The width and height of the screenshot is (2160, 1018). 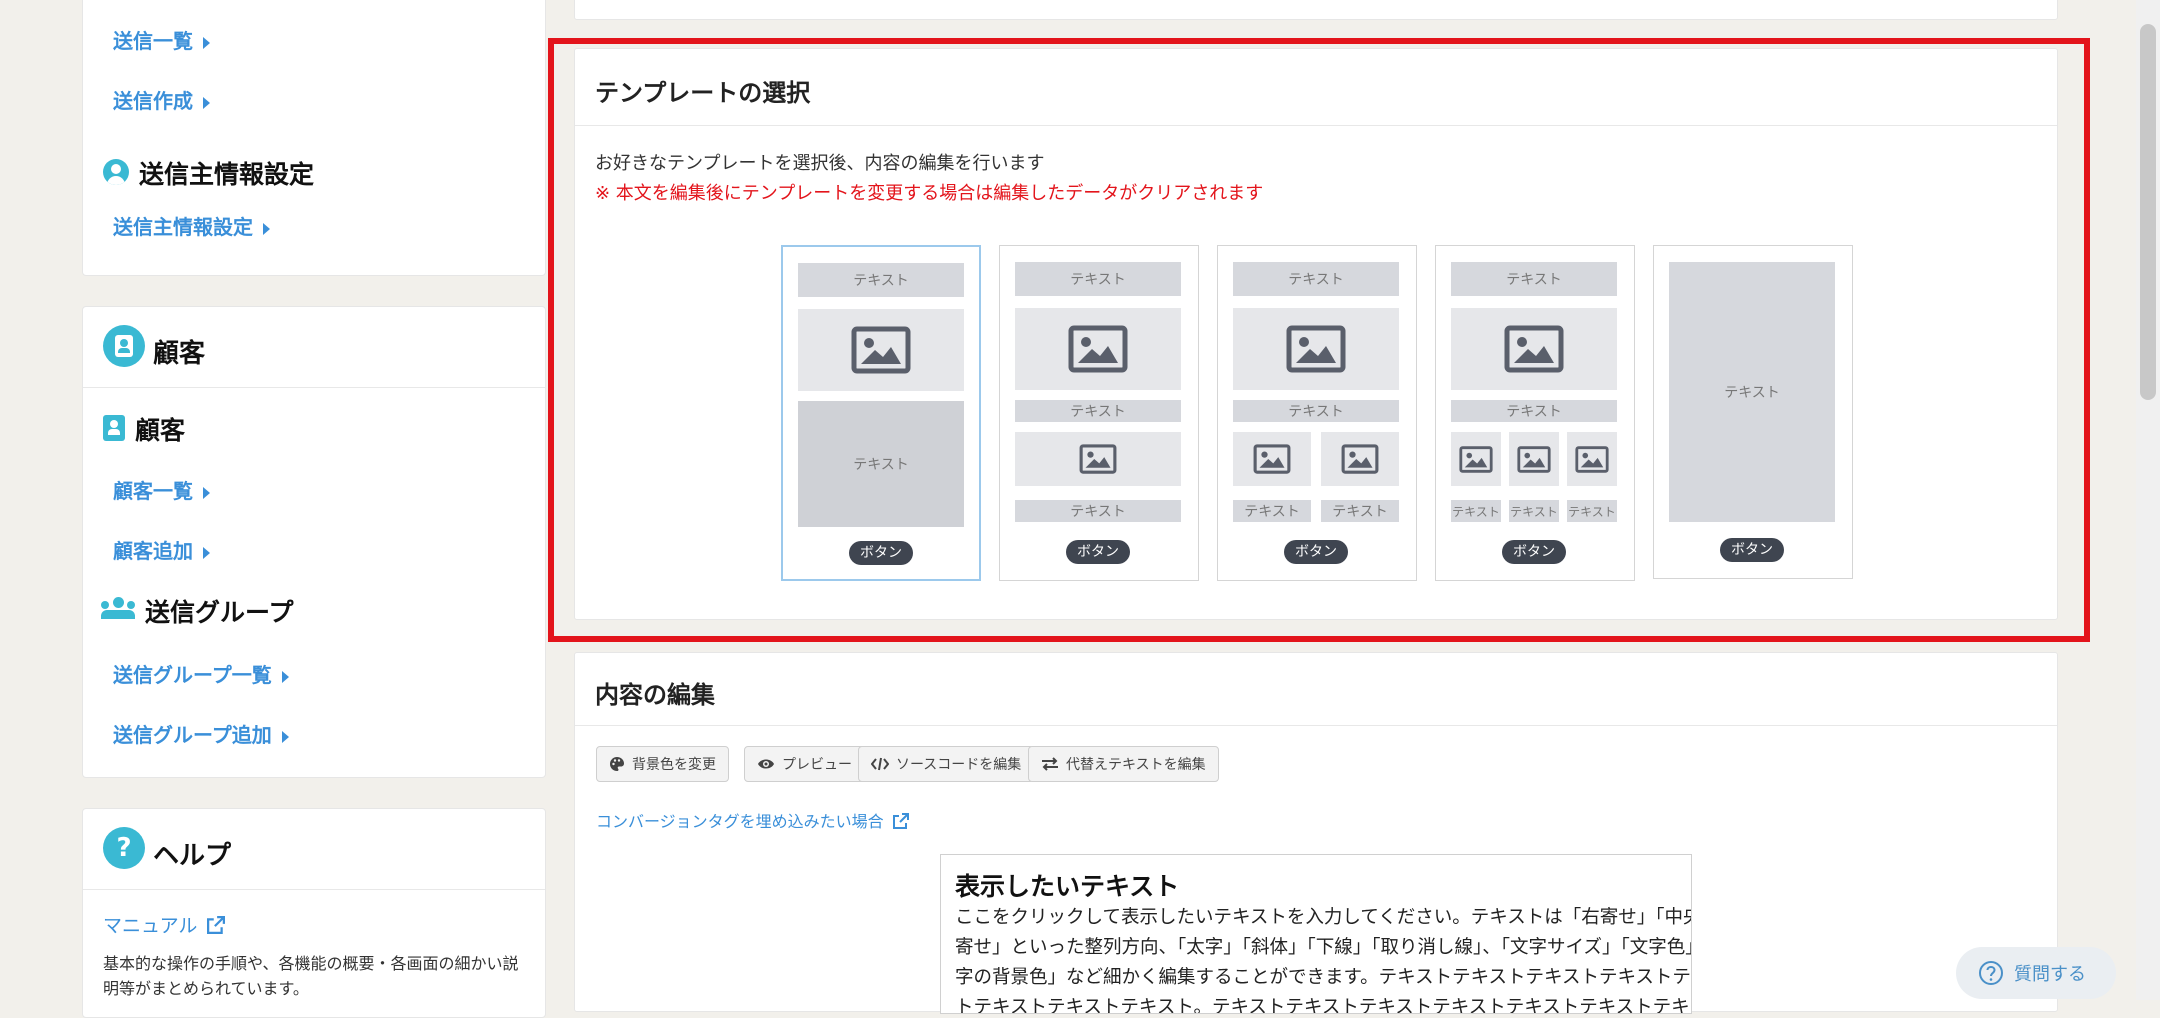 What do you see at coordinates (314, 542) in the screenshot?
I see `sidebar-customer-card: 顧客 顧客 顧客一覧 顧客追加 送信グループ 送信グループ一覧 送信グループ追加` at bounding box center [314, 542].